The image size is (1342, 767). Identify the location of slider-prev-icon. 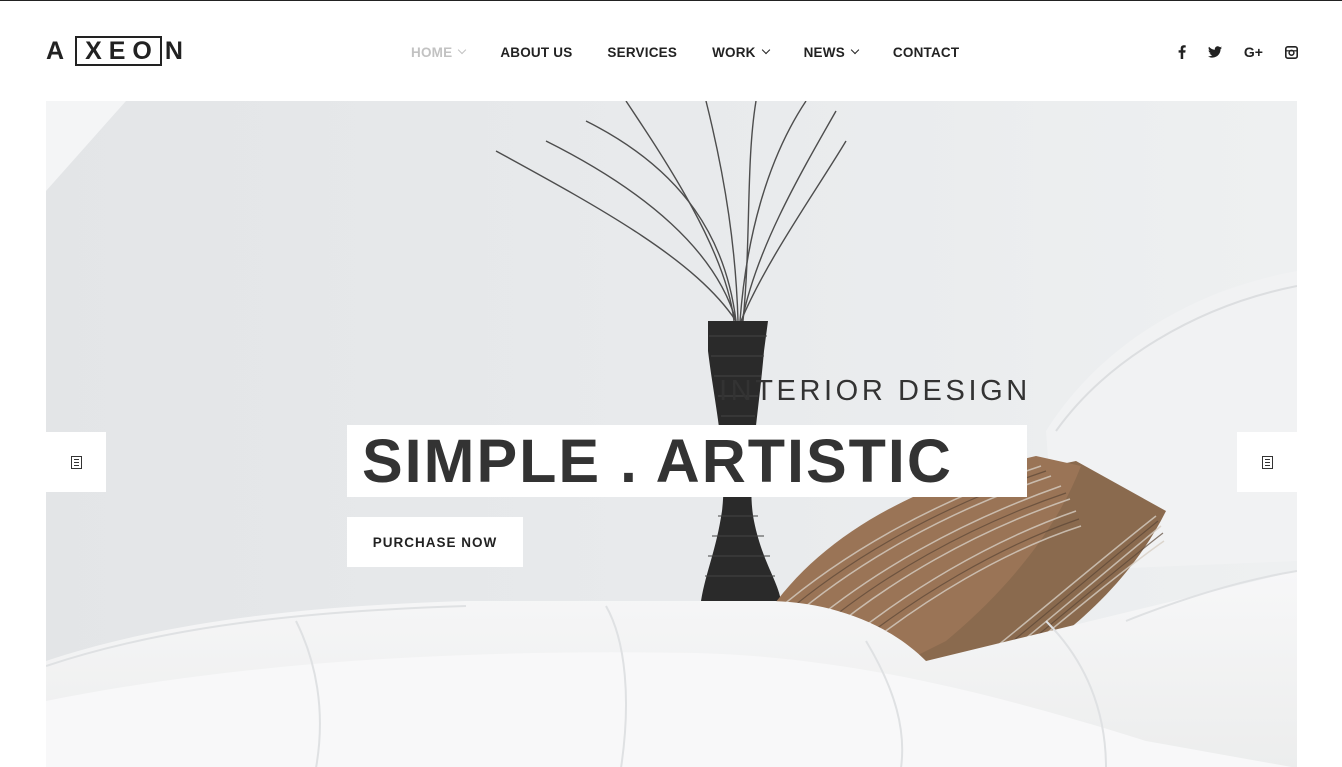
(76, 462).